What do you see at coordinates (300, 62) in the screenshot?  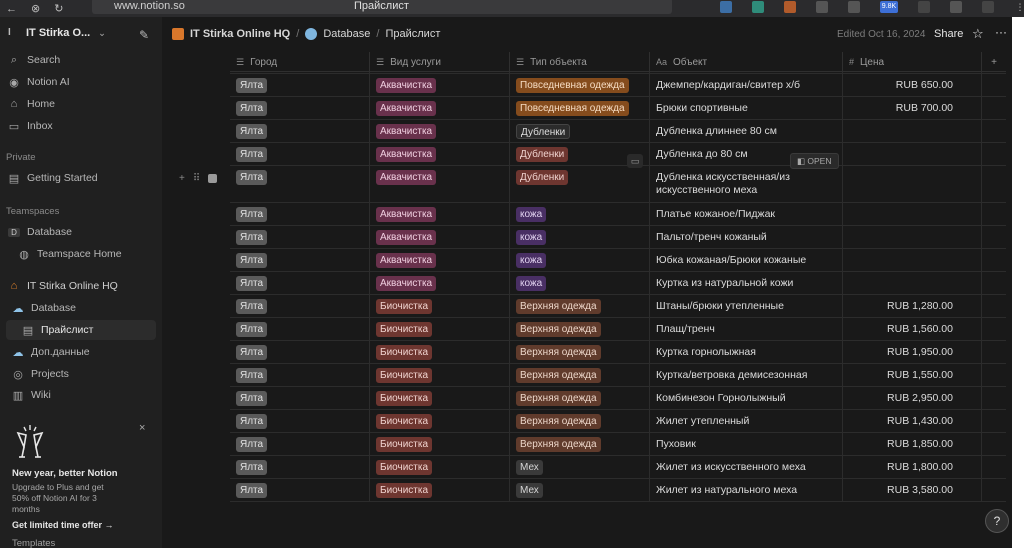 I see `column-header-city: ☰ Город` at bounding box center [300, 62].